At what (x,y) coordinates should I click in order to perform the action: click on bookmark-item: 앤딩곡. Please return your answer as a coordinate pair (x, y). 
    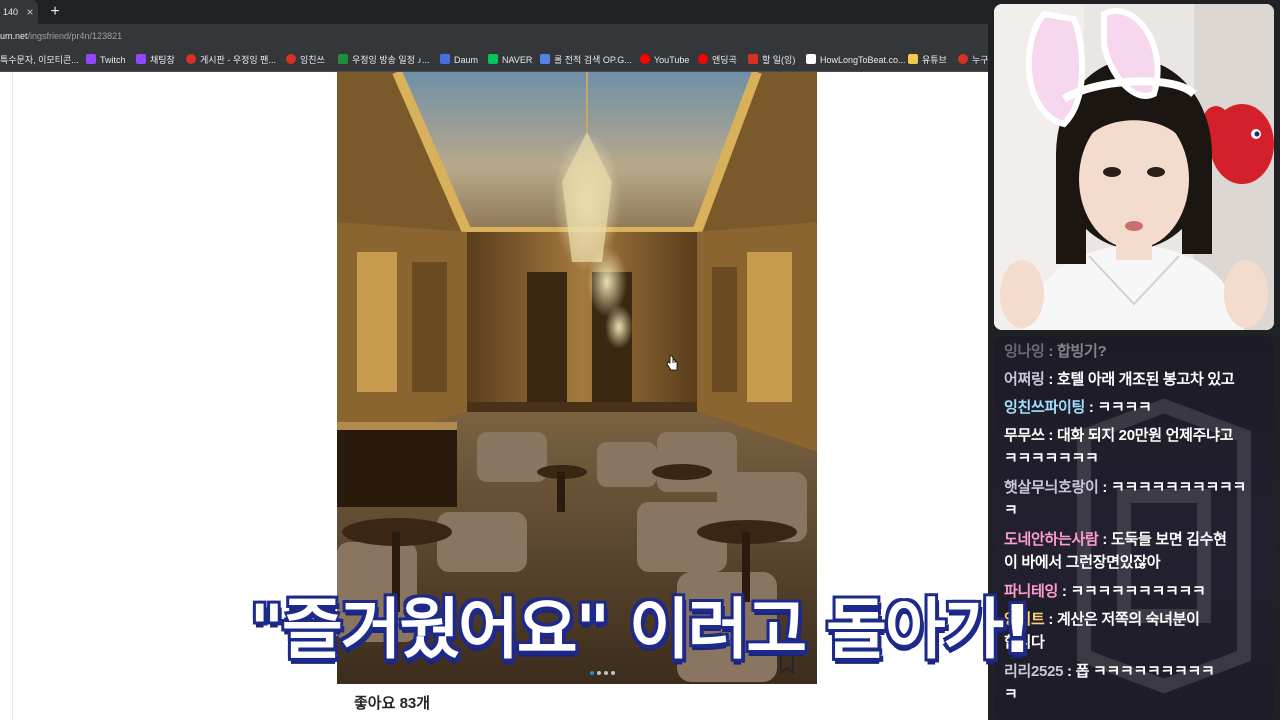
    Looking at the image, I should click on (717, 60).